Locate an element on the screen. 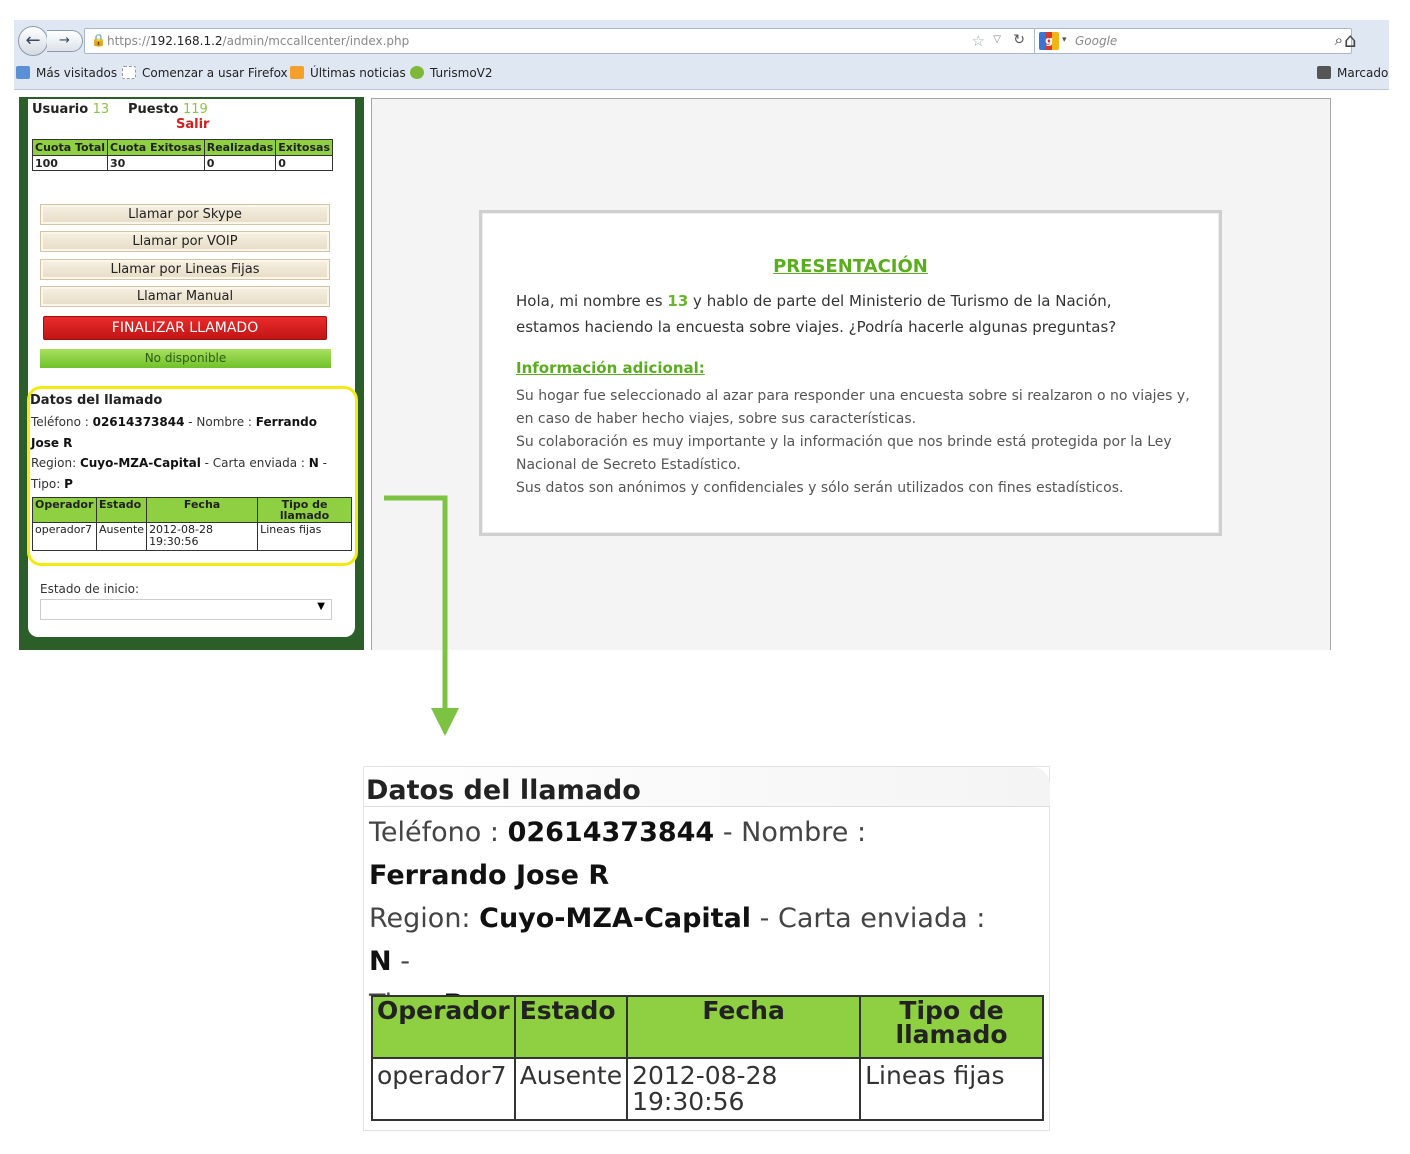  bookmark-ultimas-noticias: Últimas noticias is located at coordinates (348, 73).